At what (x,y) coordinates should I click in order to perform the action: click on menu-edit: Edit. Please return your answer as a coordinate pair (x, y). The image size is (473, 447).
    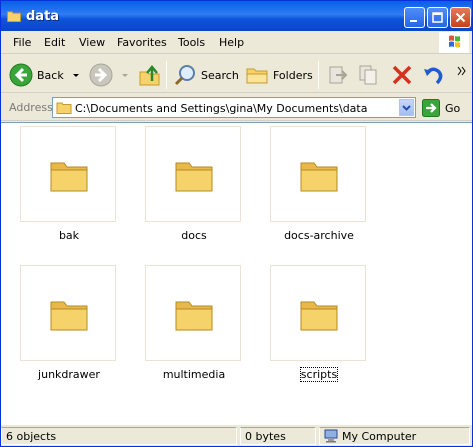
    Looking at the image, I should click on (54, 42).